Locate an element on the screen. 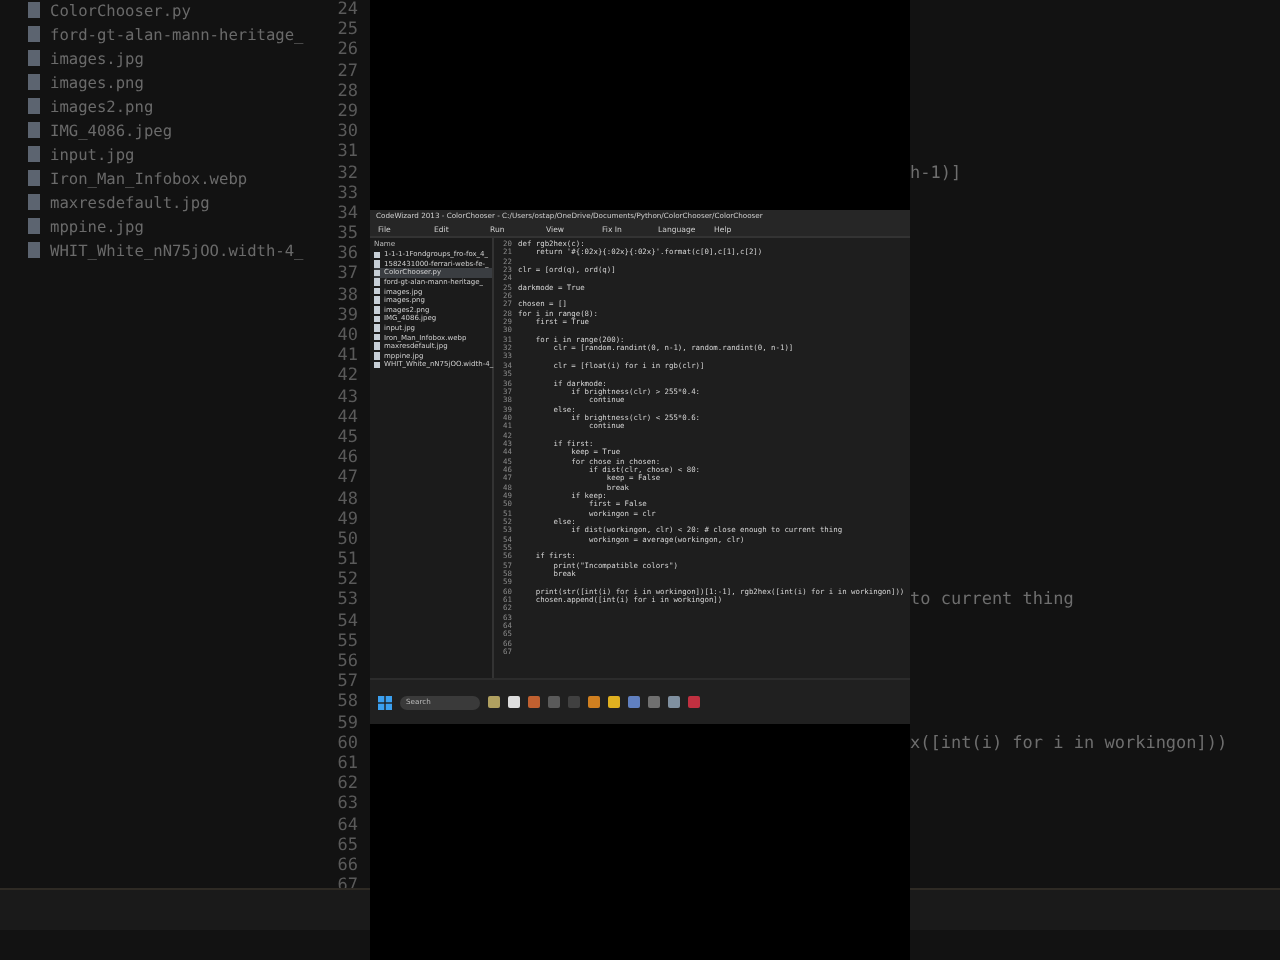 This screenshot has width=1280, height=960. line-number: 30 is located at coordinates (347, 132).